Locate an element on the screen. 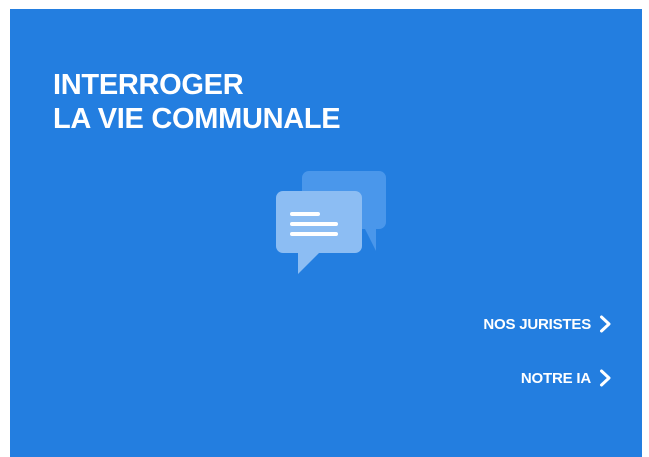 This screenshot has width=649, height=457. nos-juristes-link: NOS JURISTES is located at coordinates (547, 324).